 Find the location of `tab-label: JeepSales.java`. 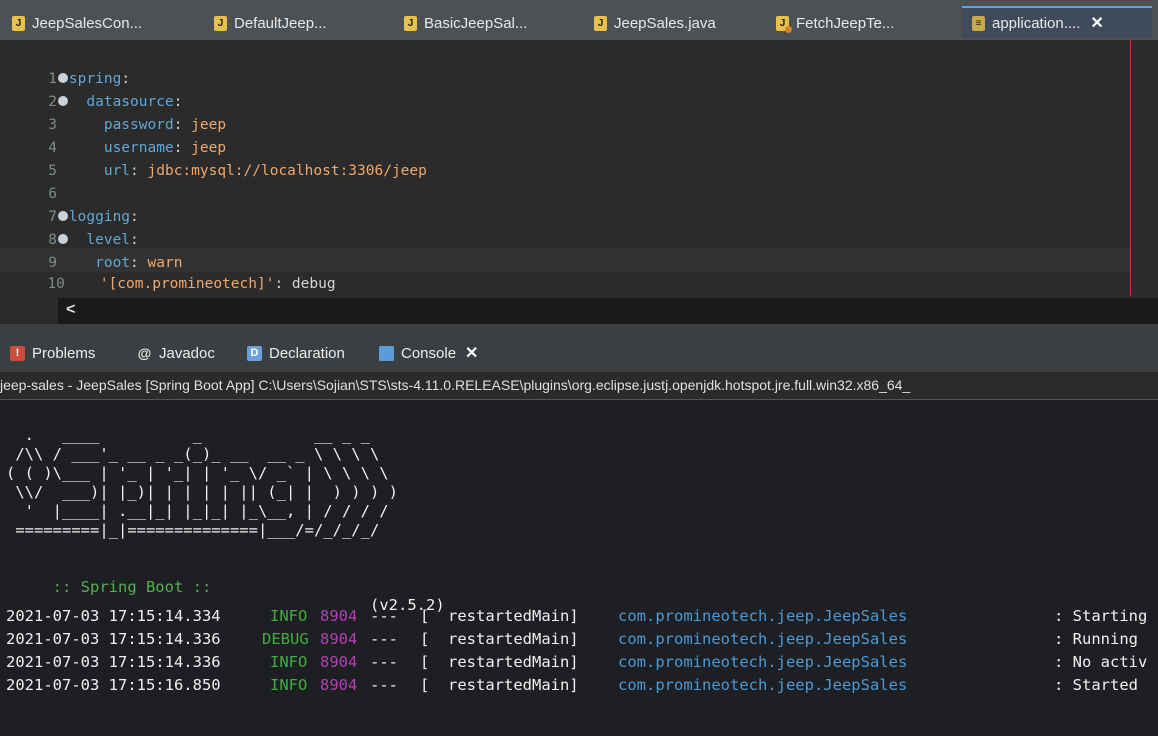

tab-label: JeepSales.java is located at coordinates (665, 23).